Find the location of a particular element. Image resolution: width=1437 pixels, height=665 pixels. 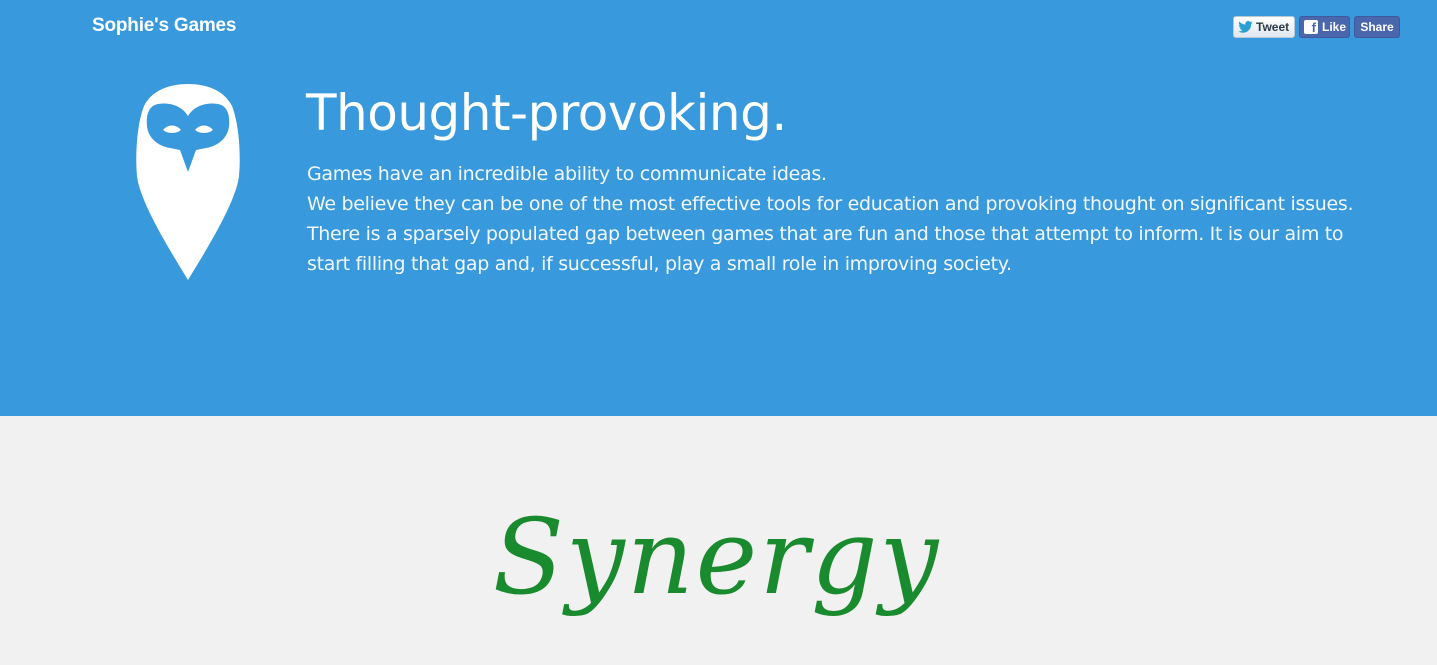

tweet-label: Tweet is located at coordinates (1273, 27).